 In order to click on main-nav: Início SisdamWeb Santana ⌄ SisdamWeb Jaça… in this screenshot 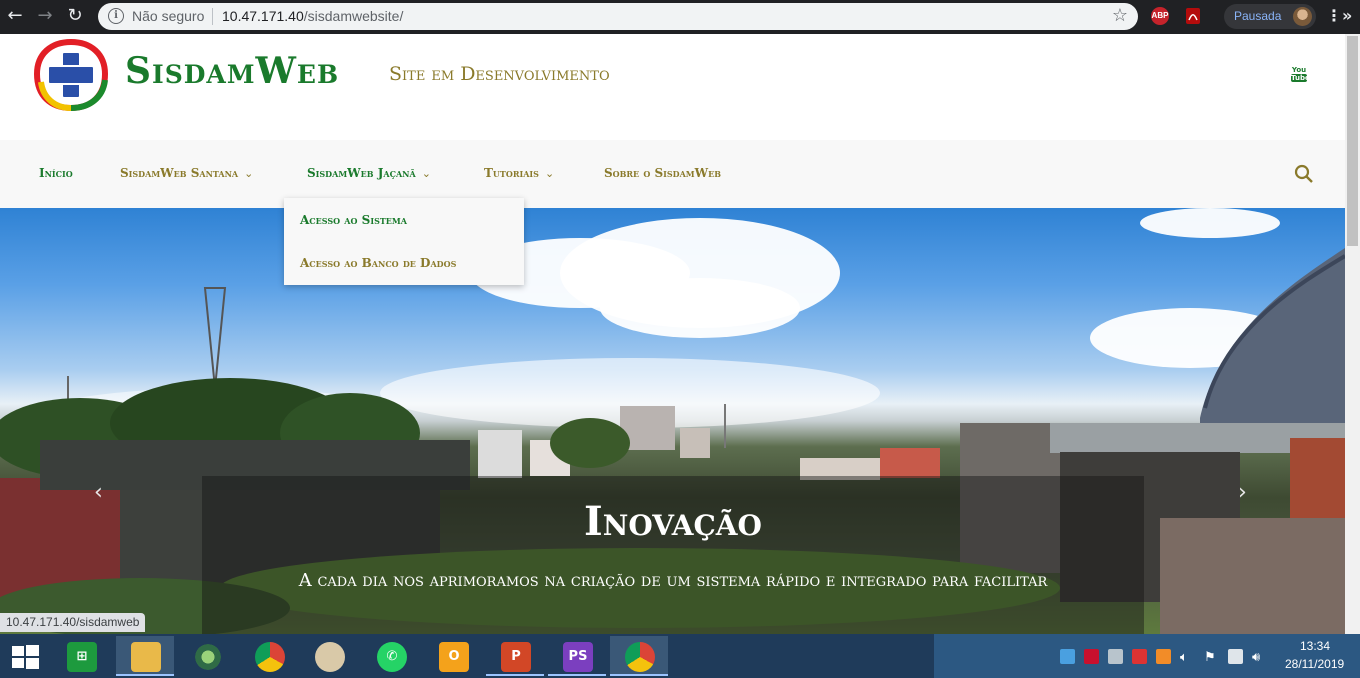, I will do `click(672, 174)`.